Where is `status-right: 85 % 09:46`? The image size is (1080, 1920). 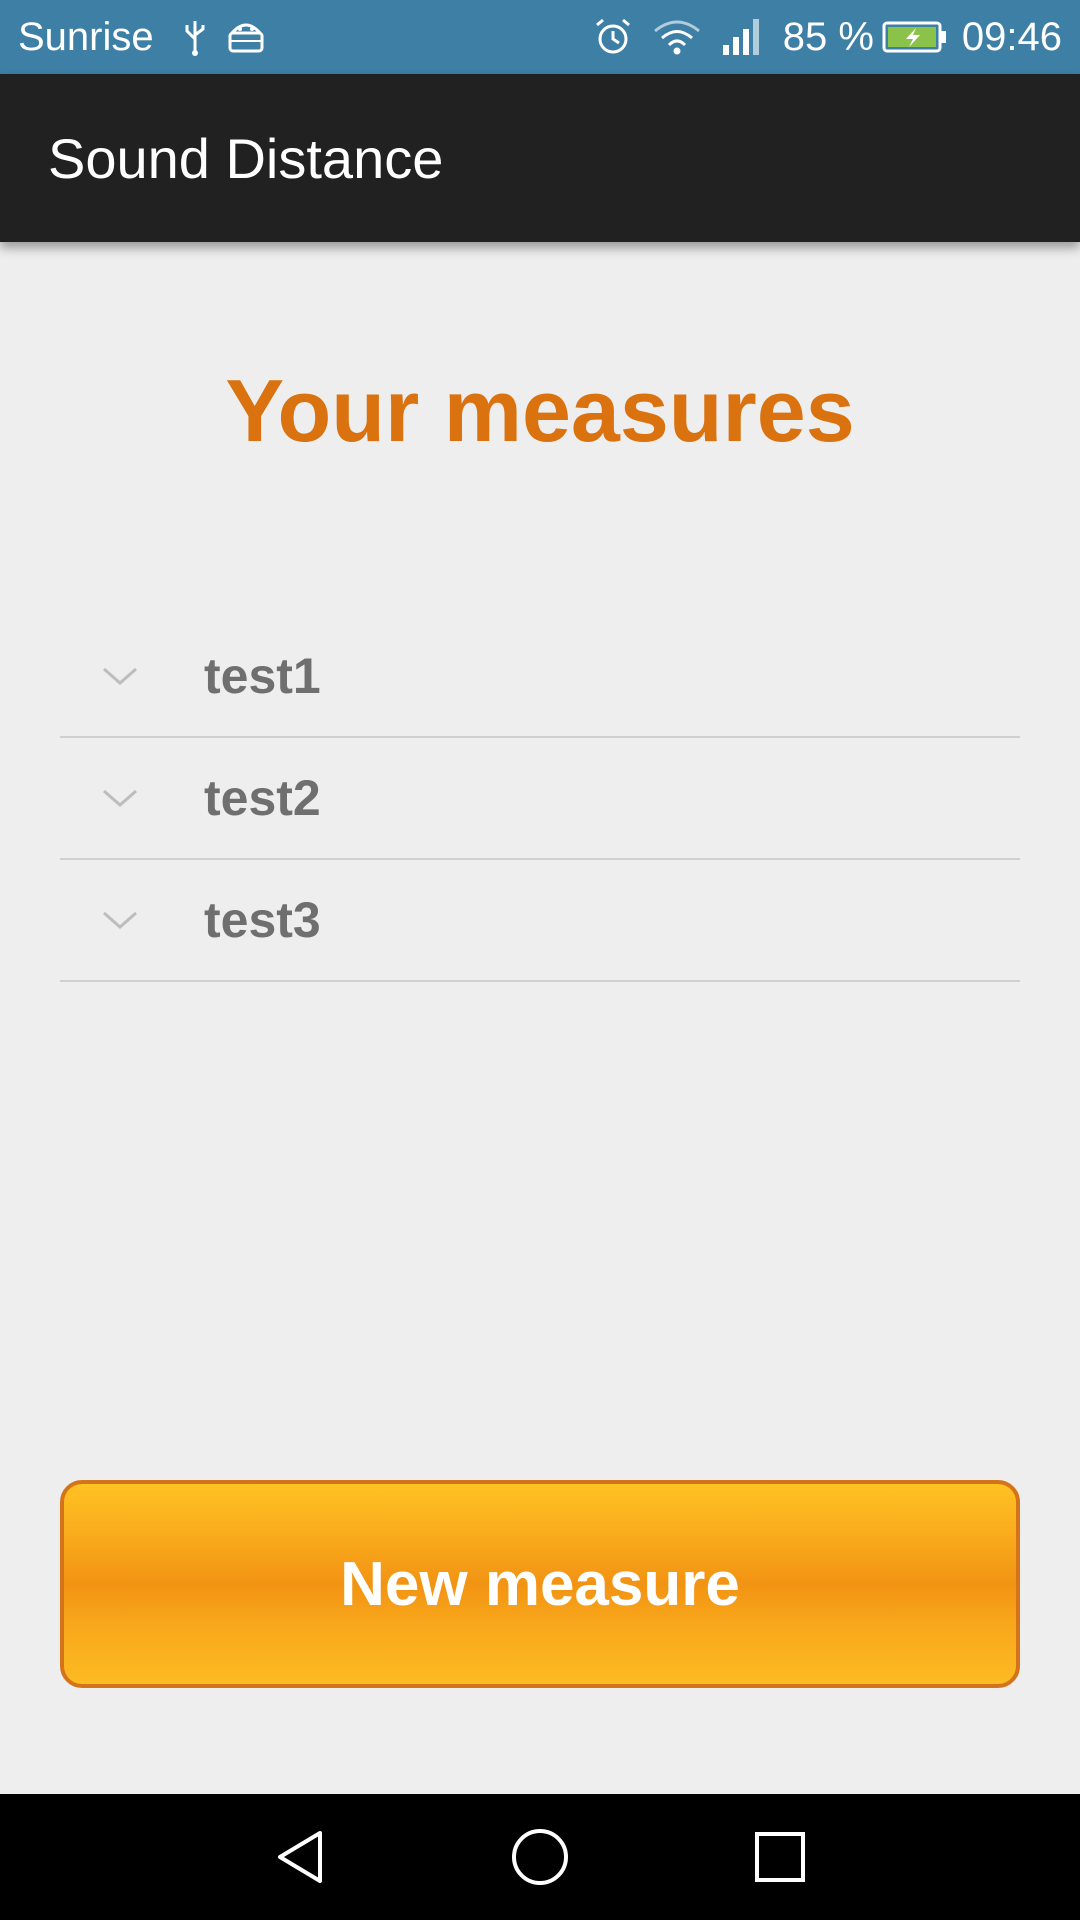 status-right: 85 % 09:46 is located at coordinates (818, 37).